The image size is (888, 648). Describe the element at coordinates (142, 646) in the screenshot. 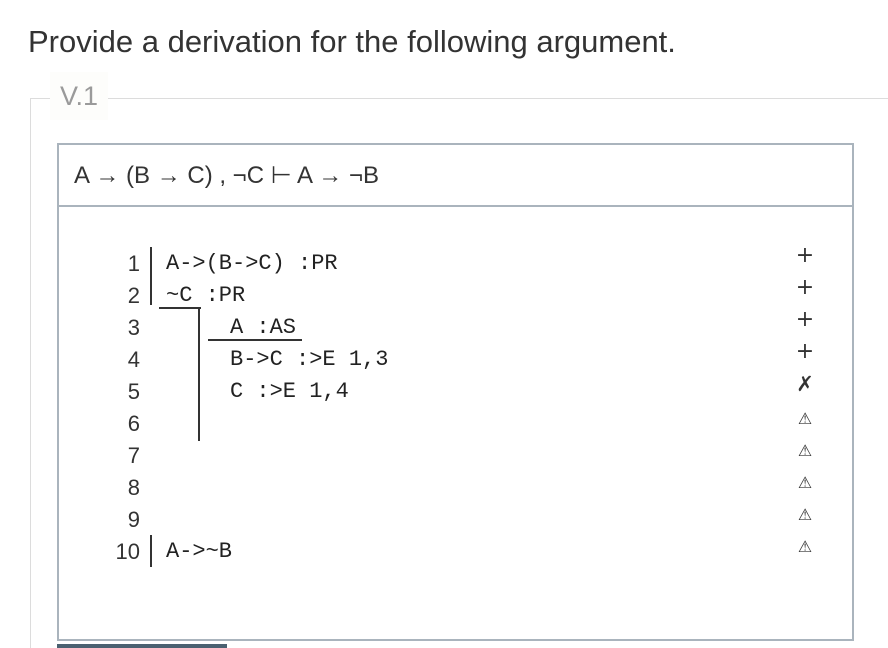

I see `submit-button-edge` at that location.